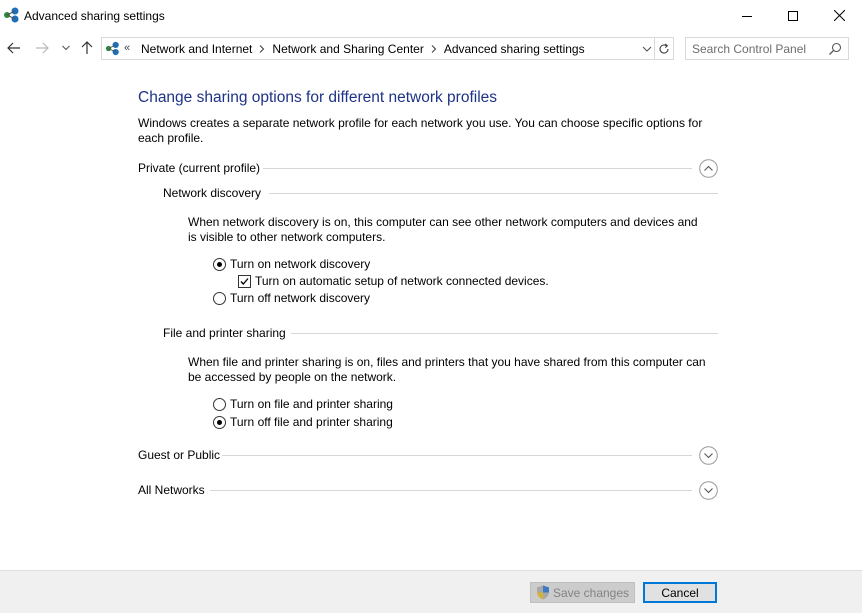  What do you see at coordinates (680, 592) in the screenshot?
I see `cancel-button: Cancel` at bounding box center [680, 592].